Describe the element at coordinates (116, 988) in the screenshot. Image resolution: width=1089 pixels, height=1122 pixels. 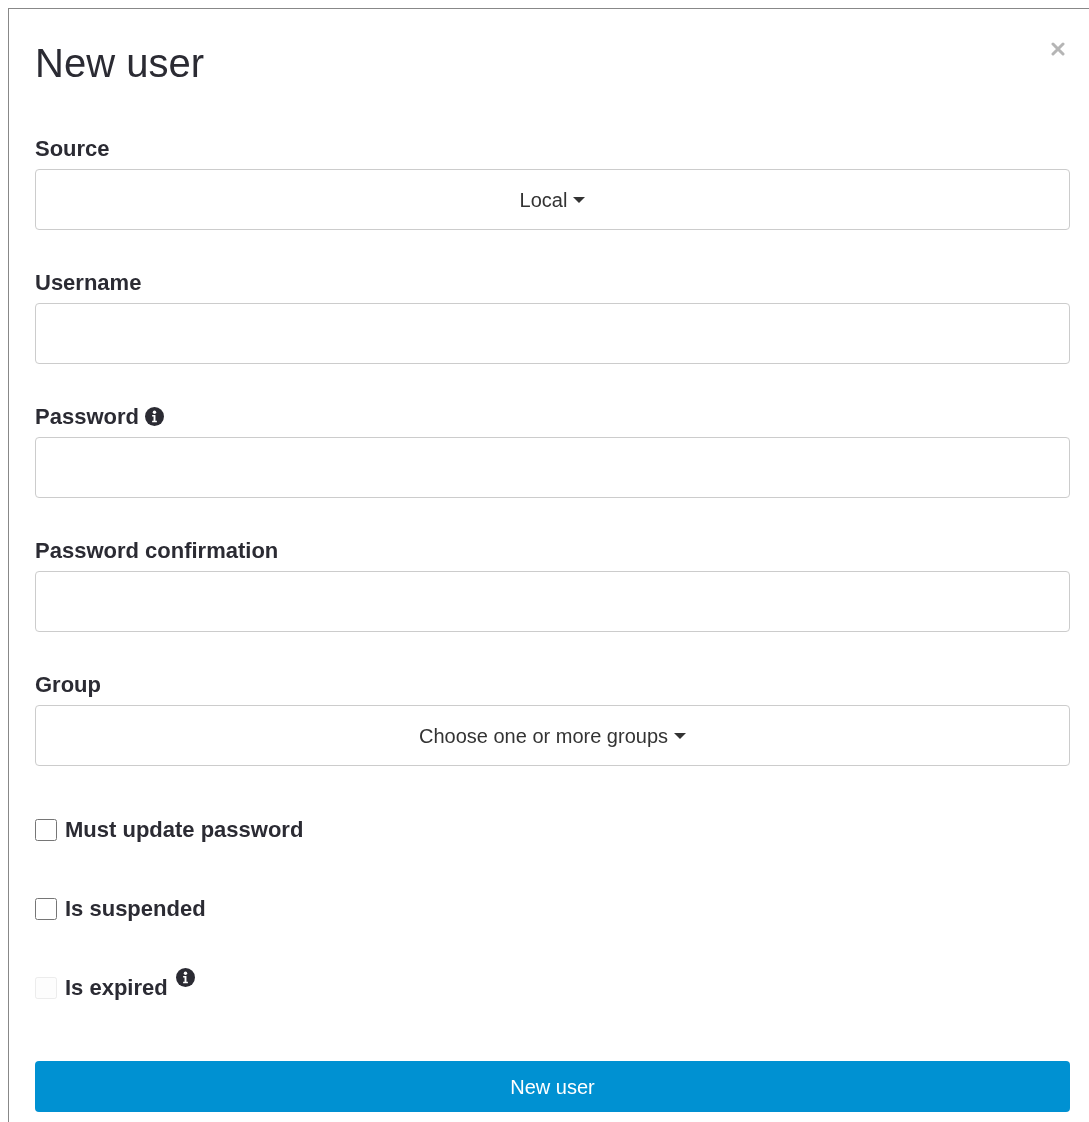
I see `checkbox-label: Is expired` at that location.